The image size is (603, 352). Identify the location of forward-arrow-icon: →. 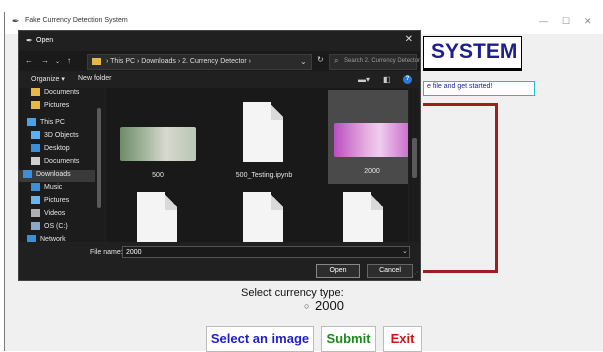
(45, 60).